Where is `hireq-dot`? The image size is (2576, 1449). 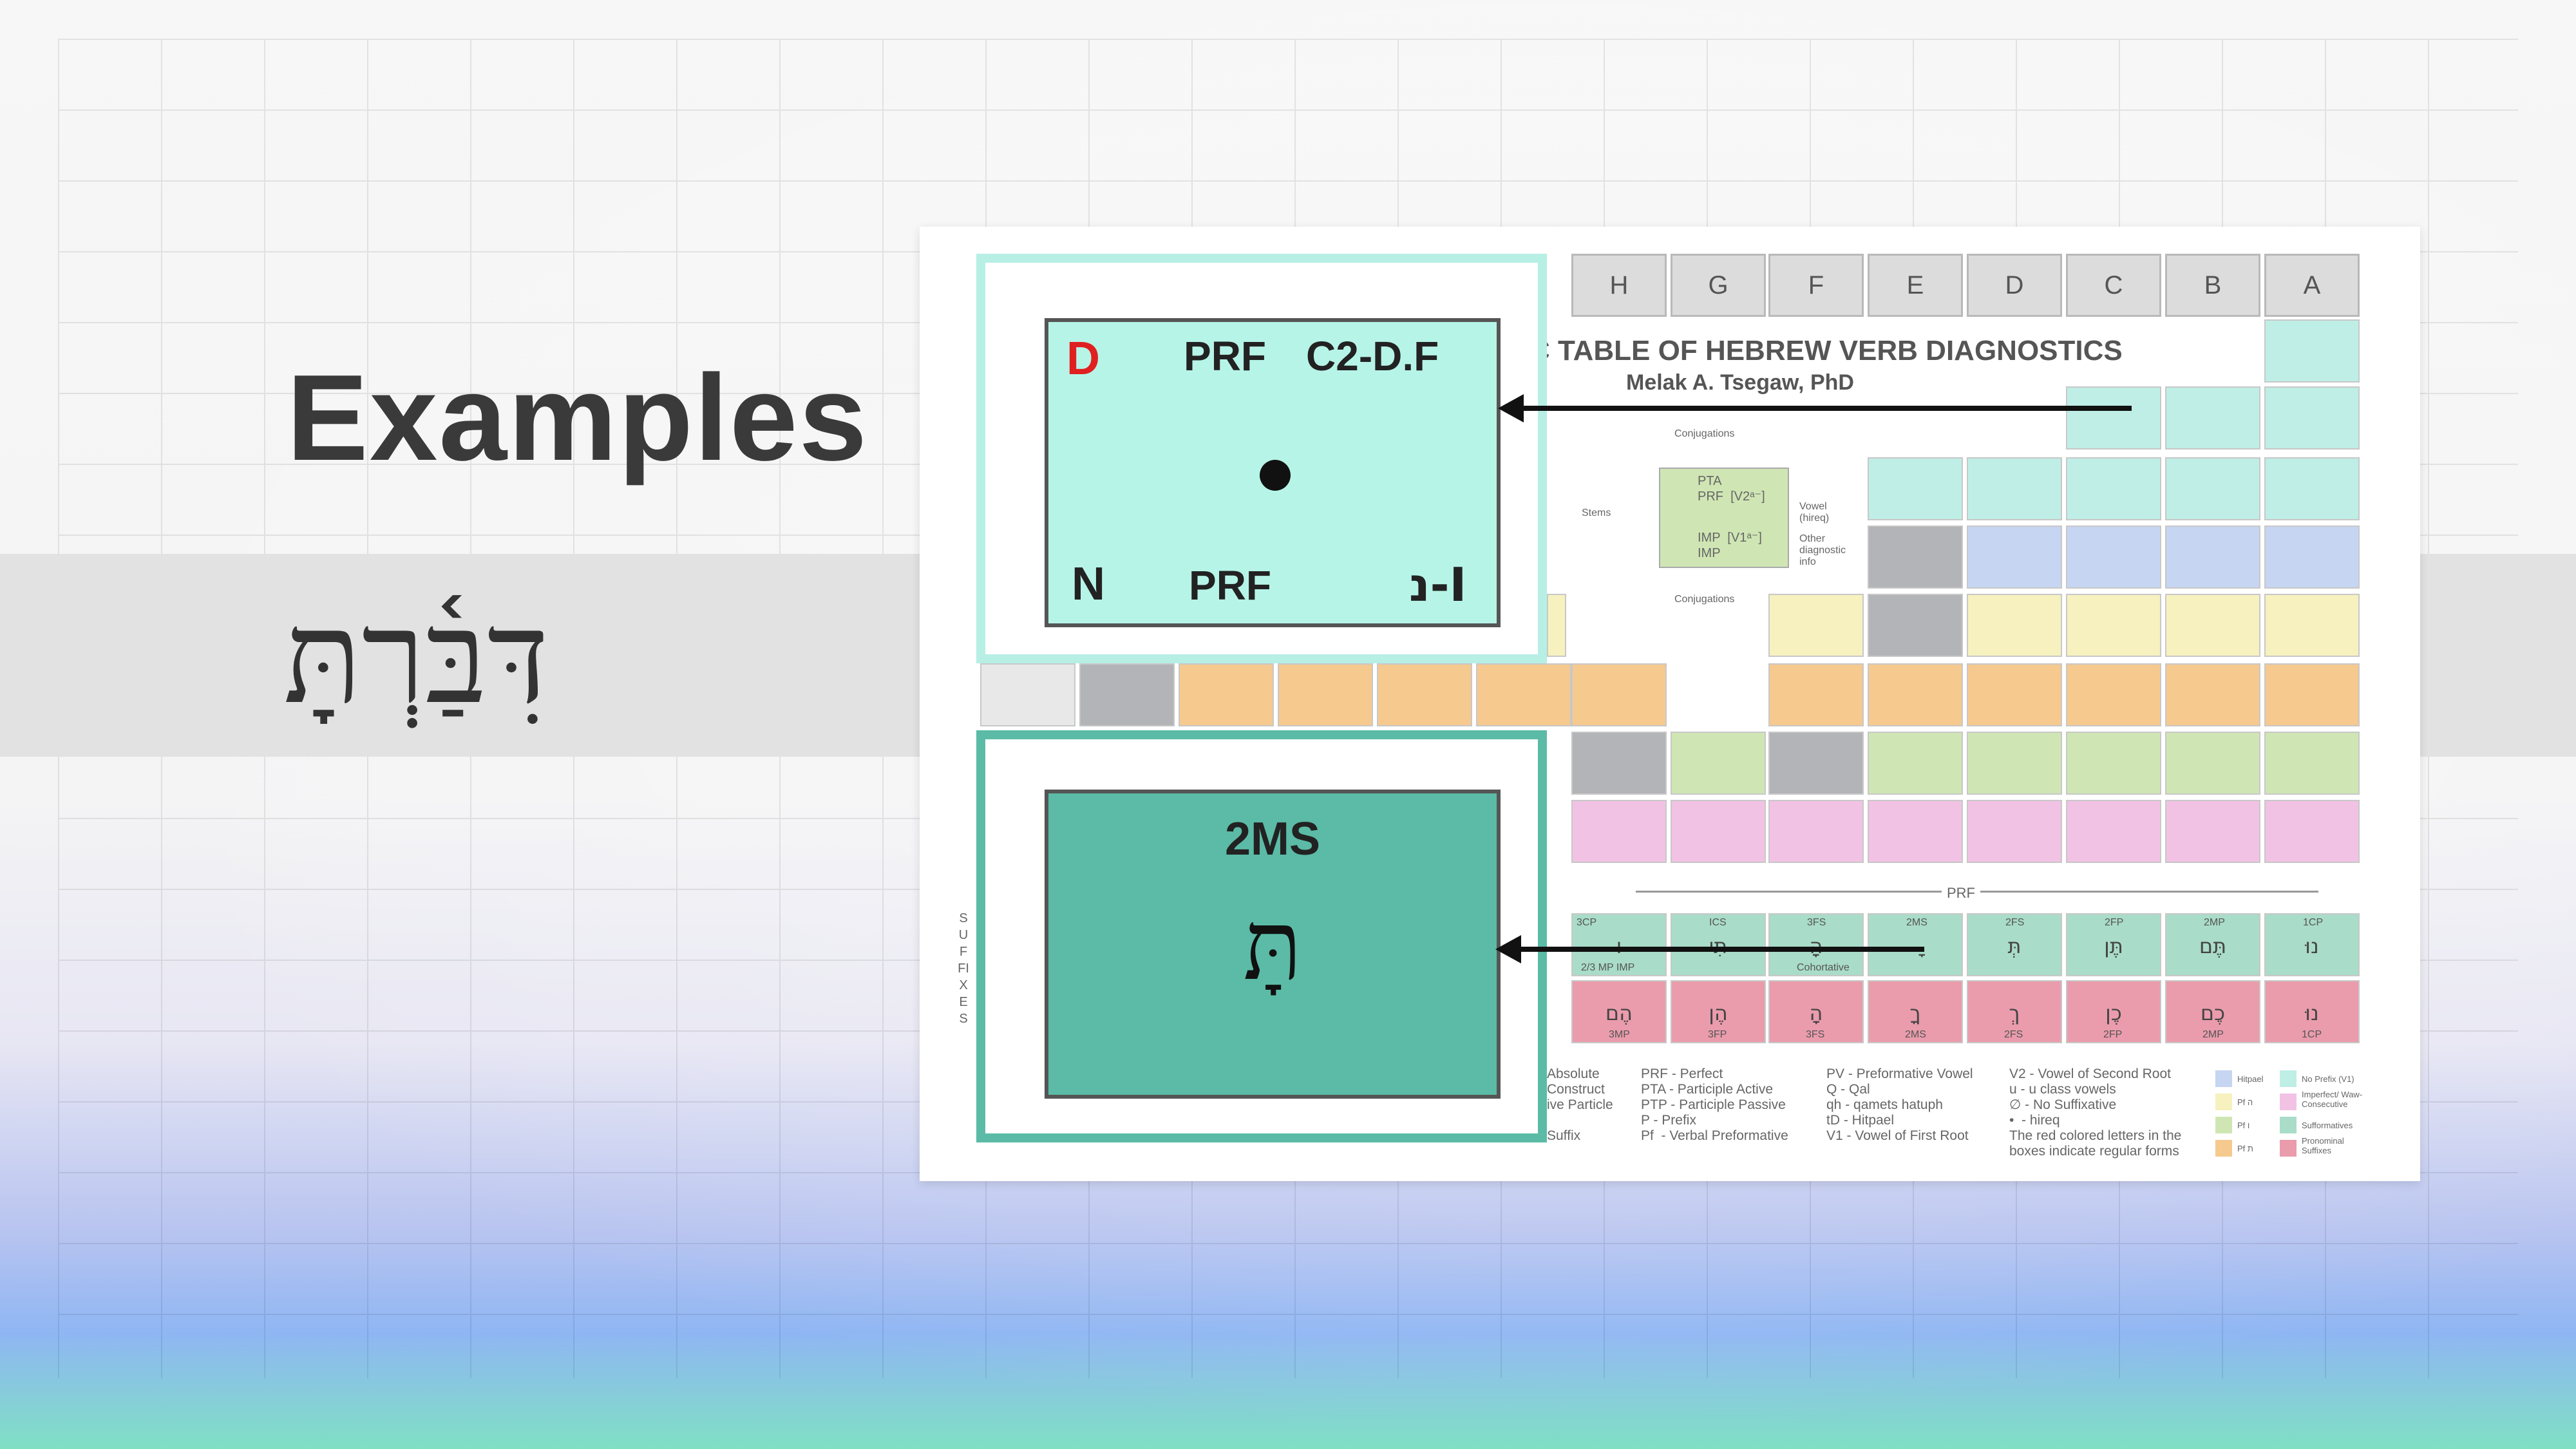
hireq-dot is located at coordinates (1275, 476).